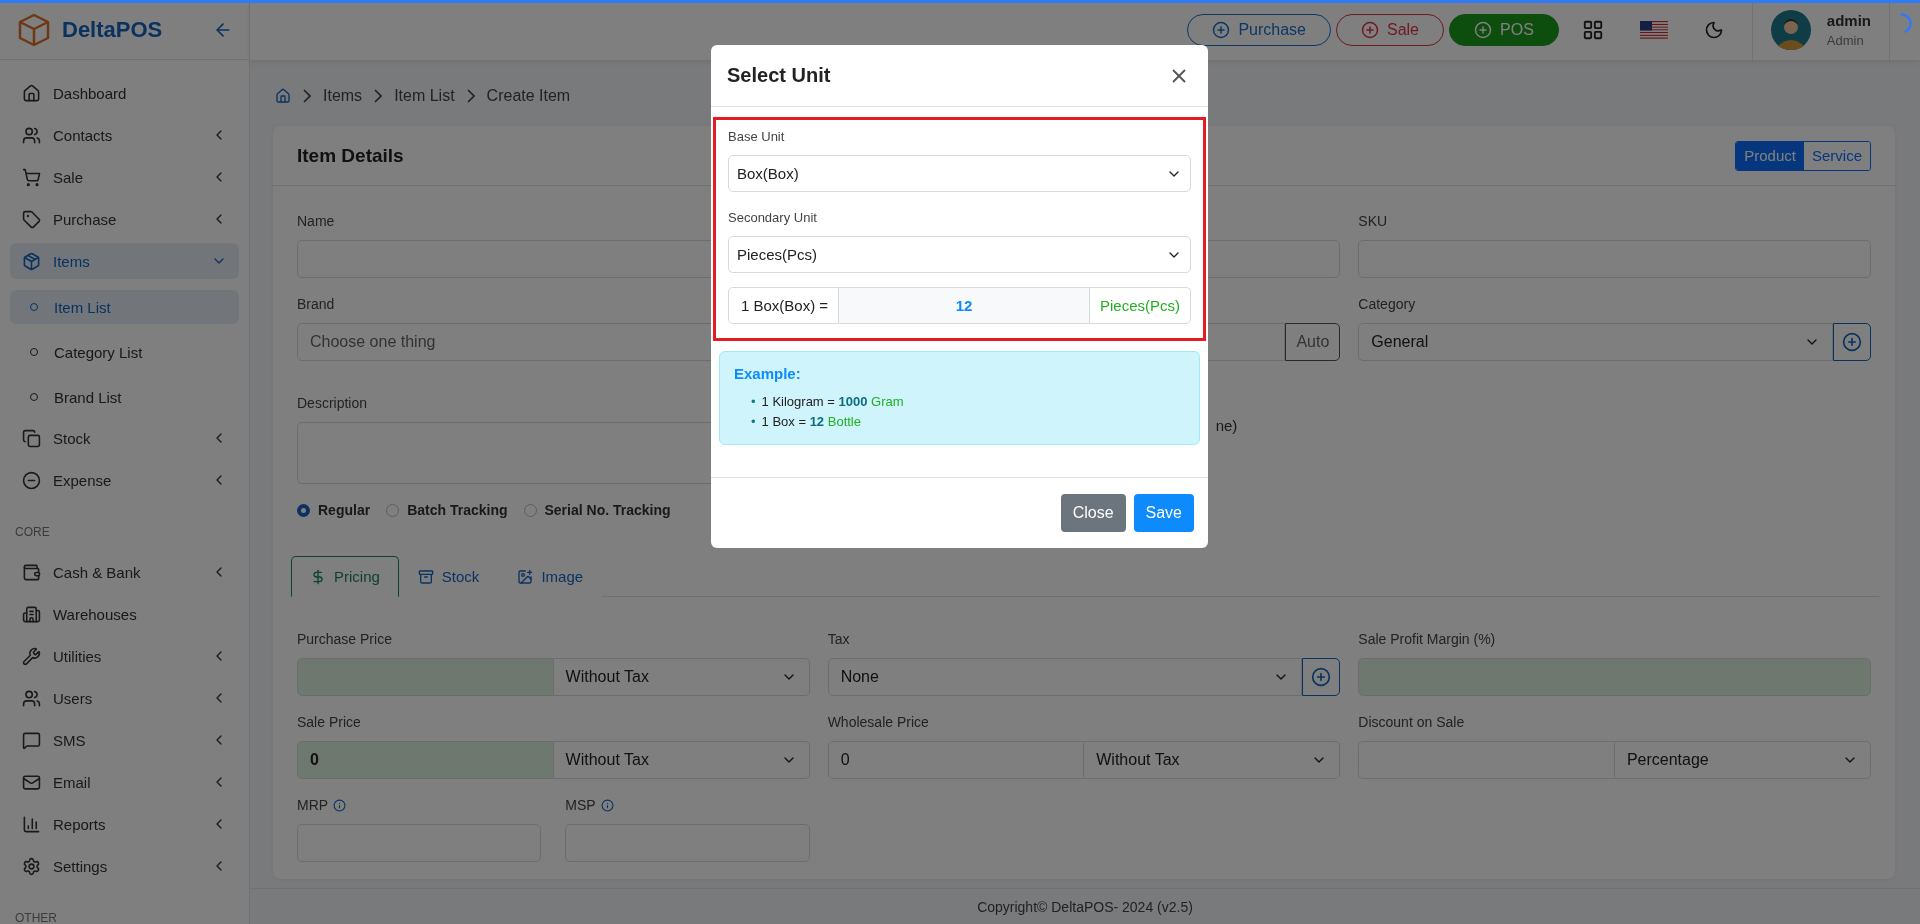 The width and height of the screenshot is (1920, 924). What do you see at coordinates (959, 173) in the screenshot?
I see `select-field: Box(Box)` at bounding box center [959, 173].